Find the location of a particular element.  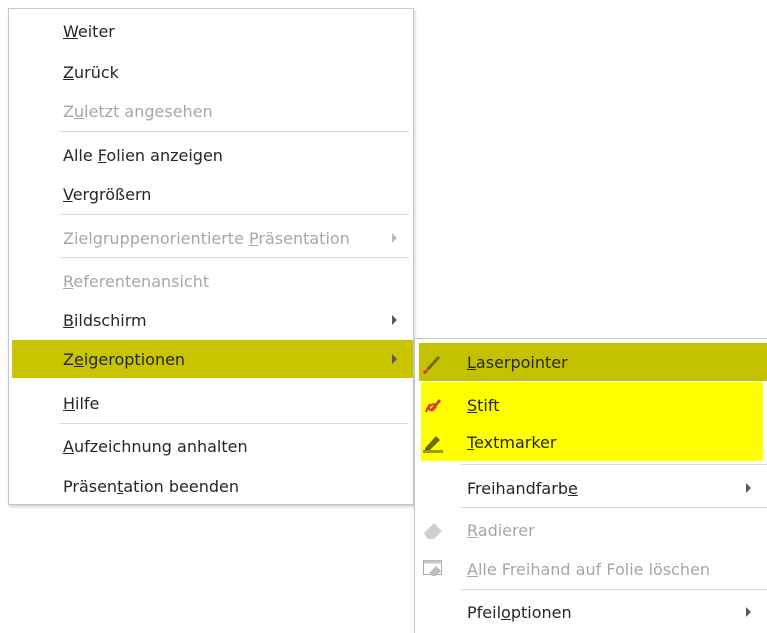

eraser-icon is located at coordinates (433, 530).